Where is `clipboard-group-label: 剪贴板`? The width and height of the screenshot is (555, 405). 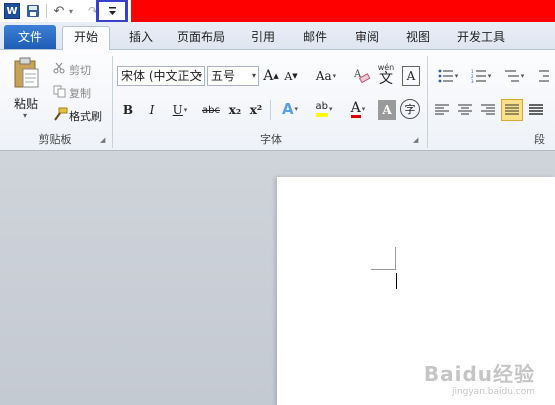 clipboard-group-label: 剪贴板 is located at coordinates (55, 139).